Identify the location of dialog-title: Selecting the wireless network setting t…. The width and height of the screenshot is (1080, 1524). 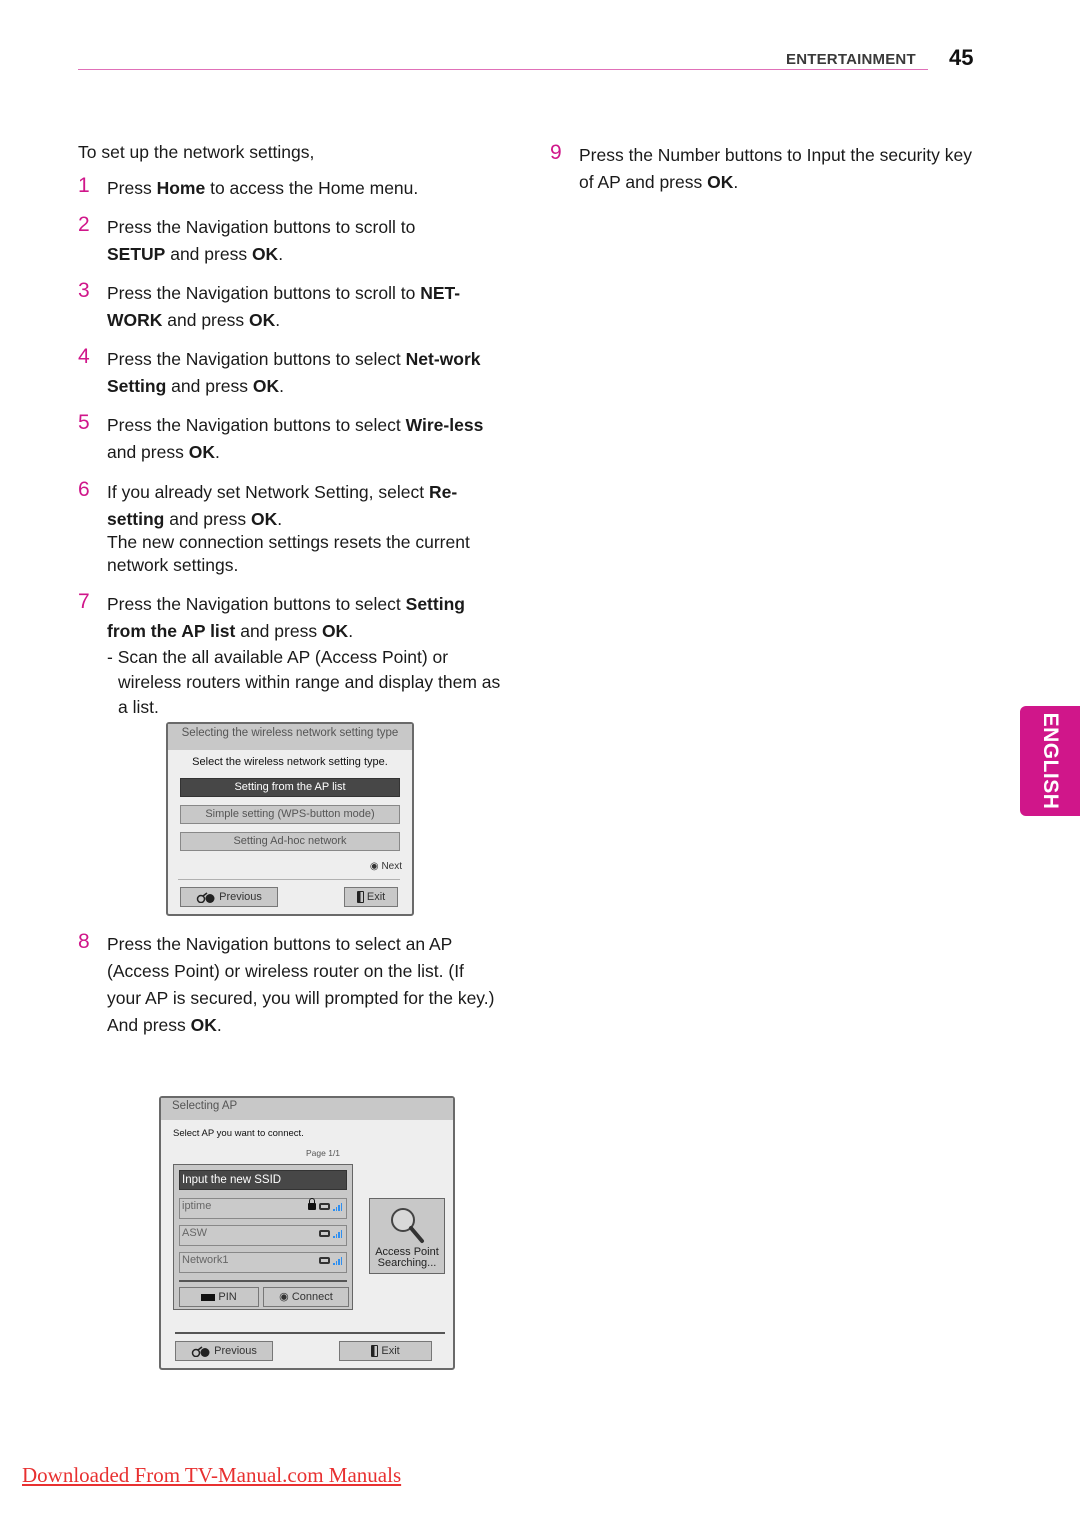
(290, 737).